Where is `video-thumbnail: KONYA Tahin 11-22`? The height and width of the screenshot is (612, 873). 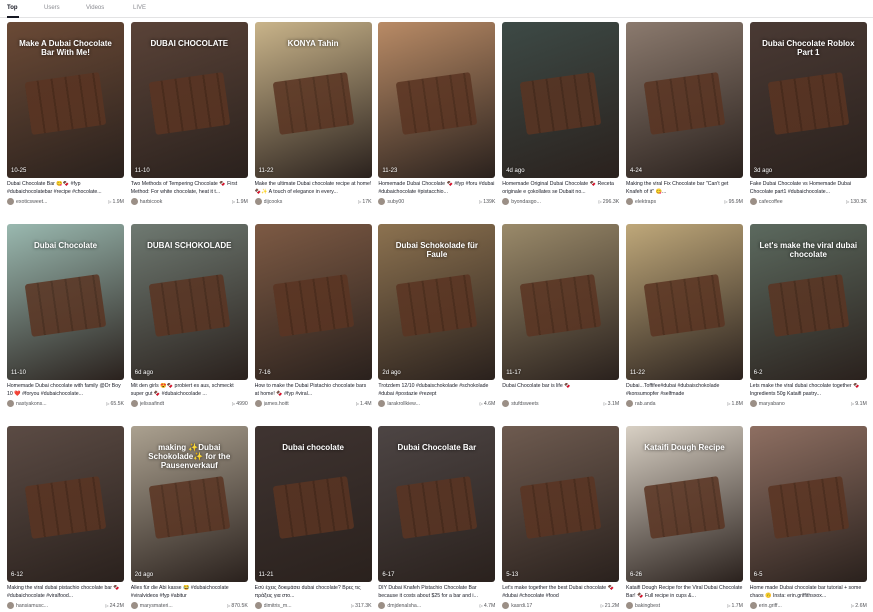
video-thumbnail: KONYA Tahin 11-22 is located at coordinates (313, 100).